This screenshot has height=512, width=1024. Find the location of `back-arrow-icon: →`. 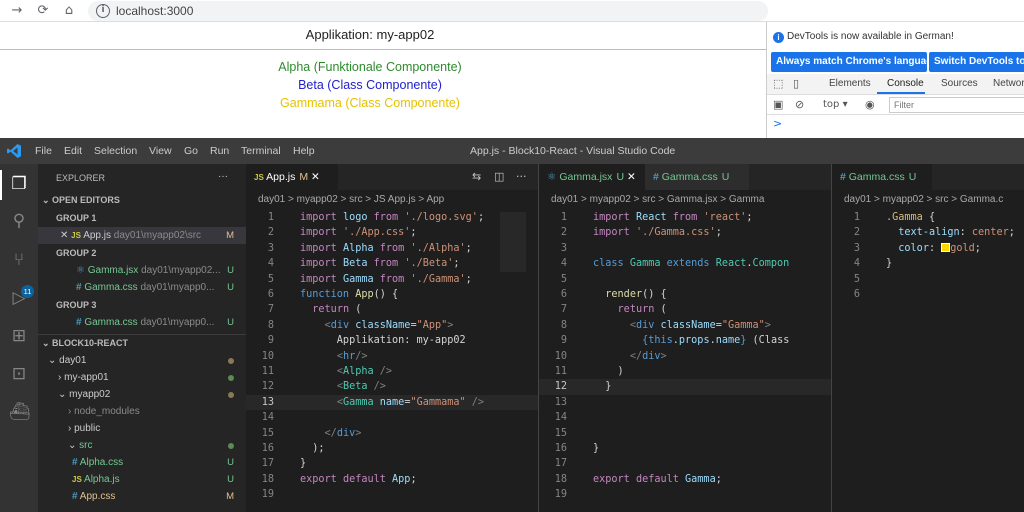

back-arrow-icon: → is located at coordinates (17, 11).